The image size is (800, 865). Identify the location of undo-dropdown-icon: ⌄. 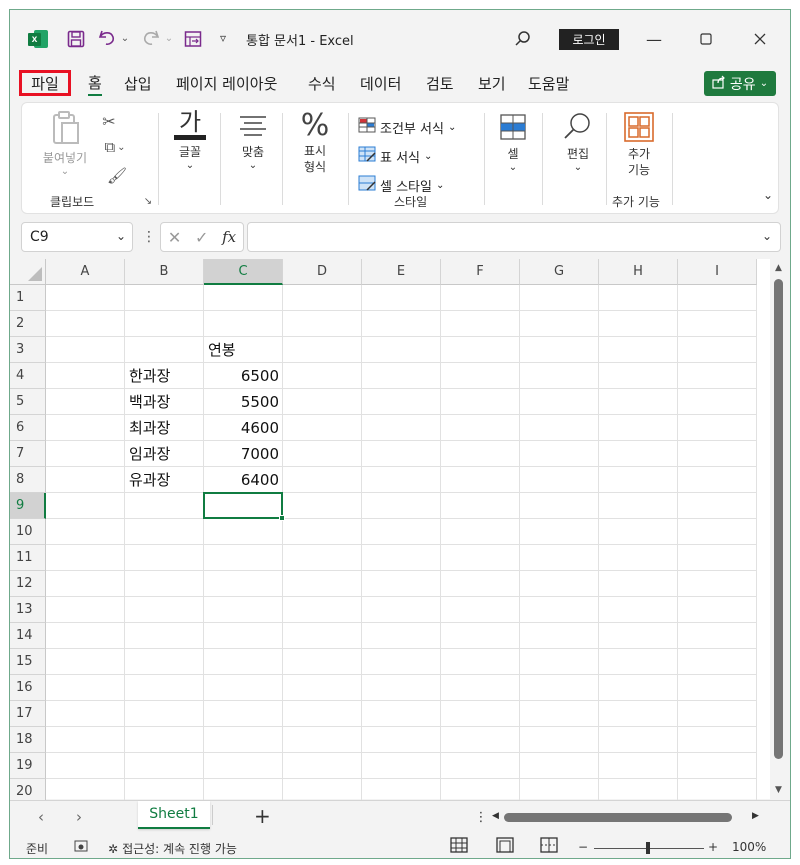
(125, 38).